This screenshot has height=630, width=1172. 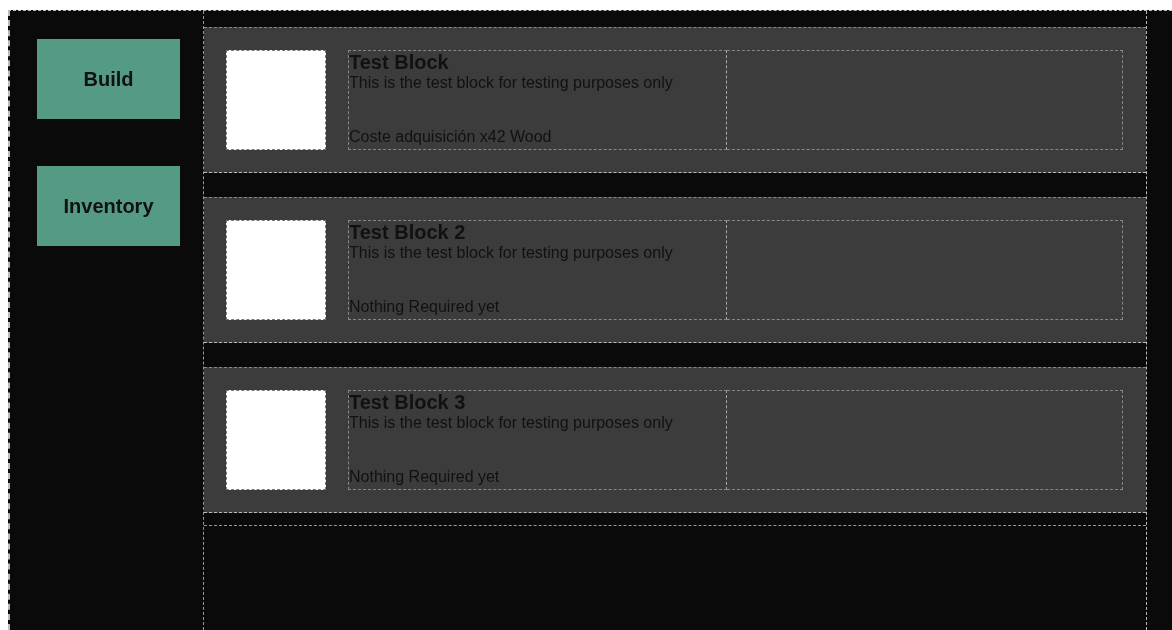 What do you see at coordinates (108, 79) in the screenshot?
I see `sidebar-button: Build` at bounding box center [108, 79].